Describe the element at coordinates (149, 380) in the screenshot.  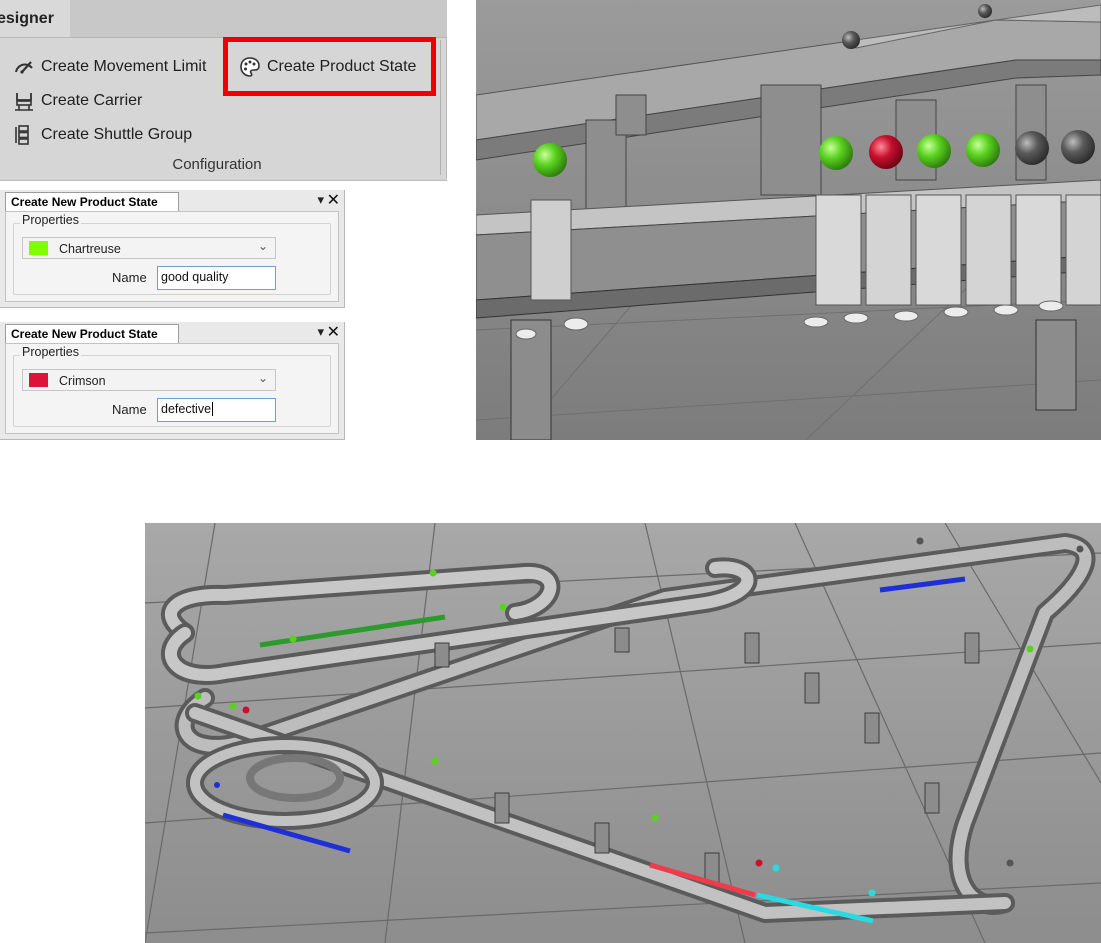
I see `color-select: Crimson ⌄` at that location.